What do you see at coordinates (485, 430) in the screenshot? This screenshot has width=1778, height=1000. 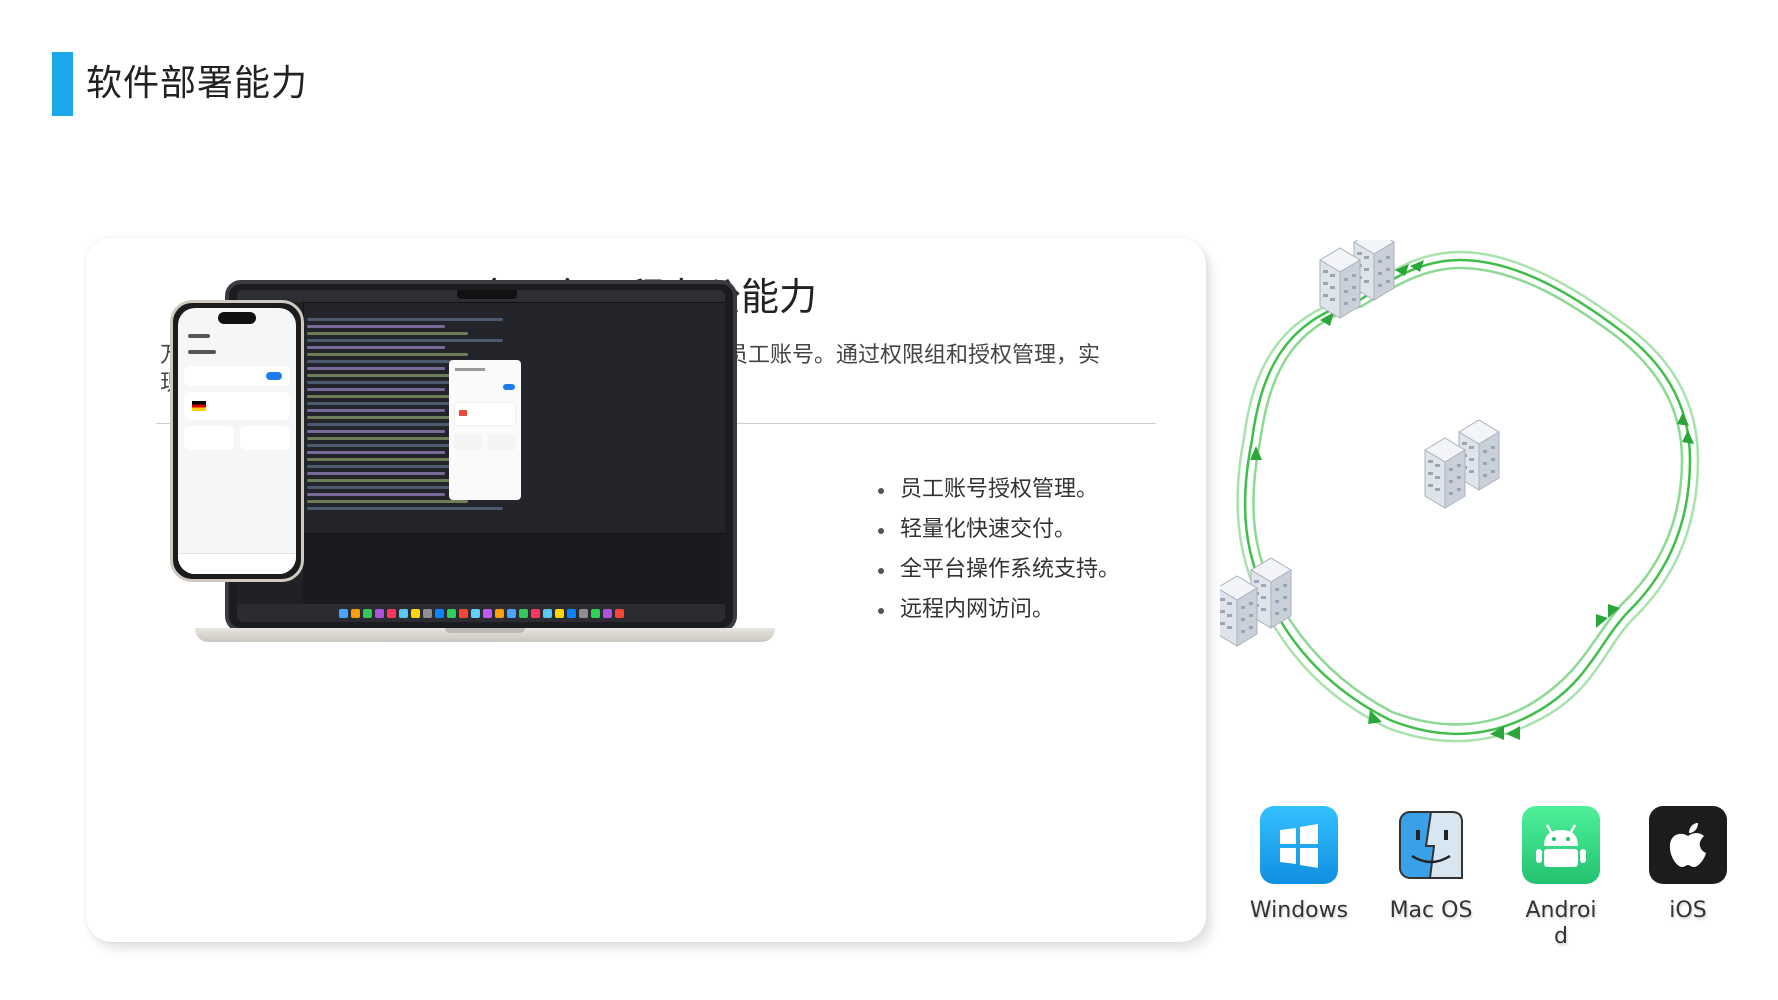 I see `app-window` at bounding box center [485, 430].